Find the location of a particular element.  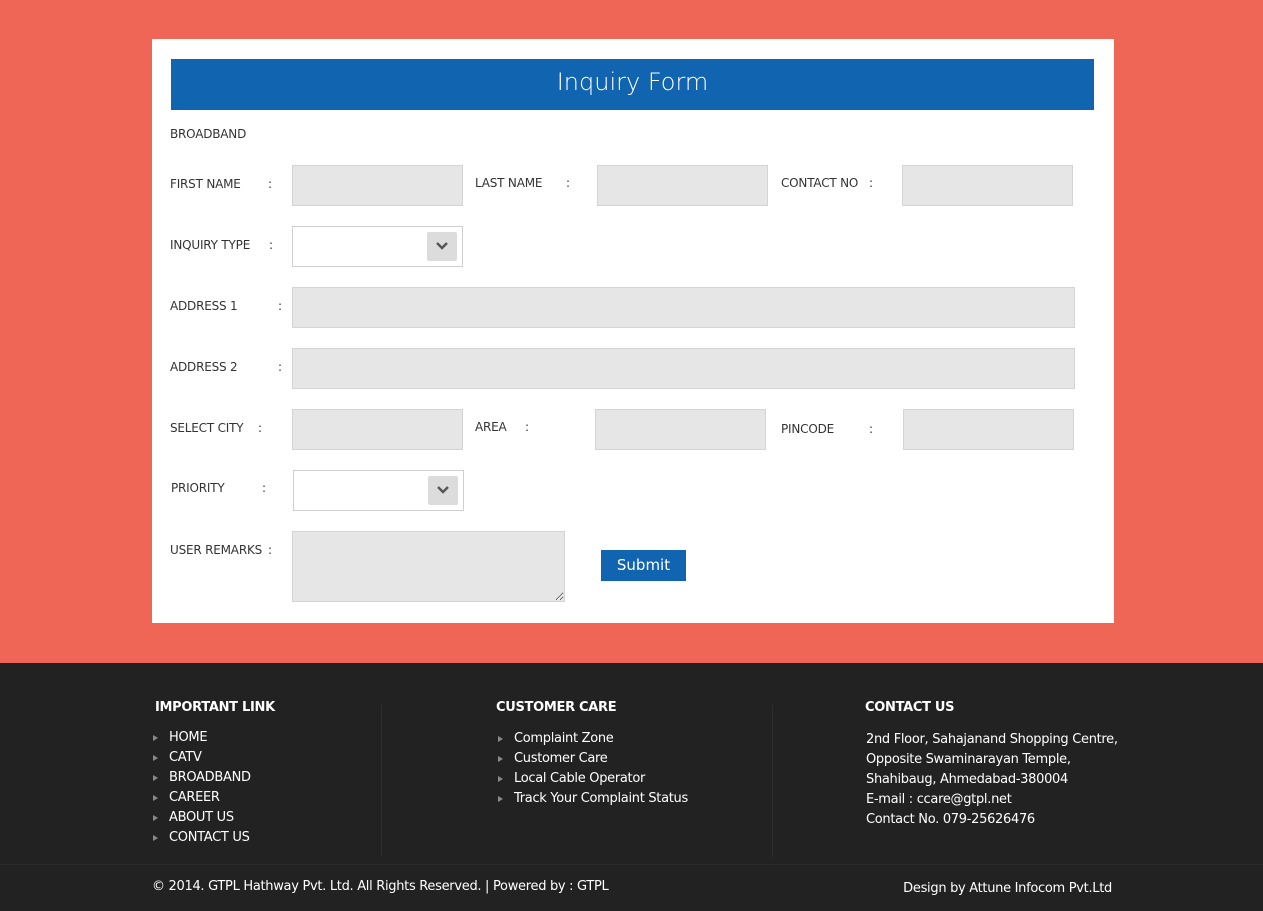

priority-label: PRIORITY is located at coordinates (198, 488).